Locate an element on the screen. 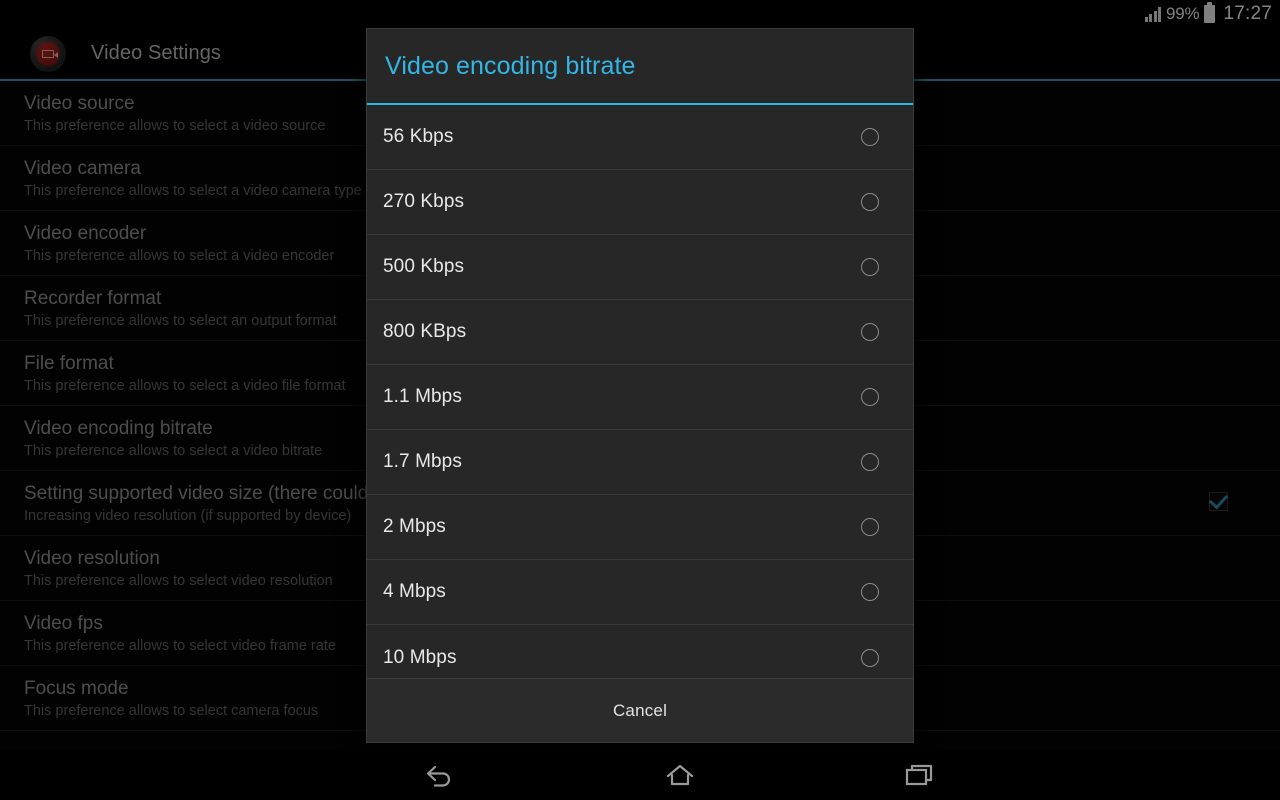 This screenshot has height=800, width=1280. dialog-header: Video encoding bitrate is located at coordinates (640, 67).